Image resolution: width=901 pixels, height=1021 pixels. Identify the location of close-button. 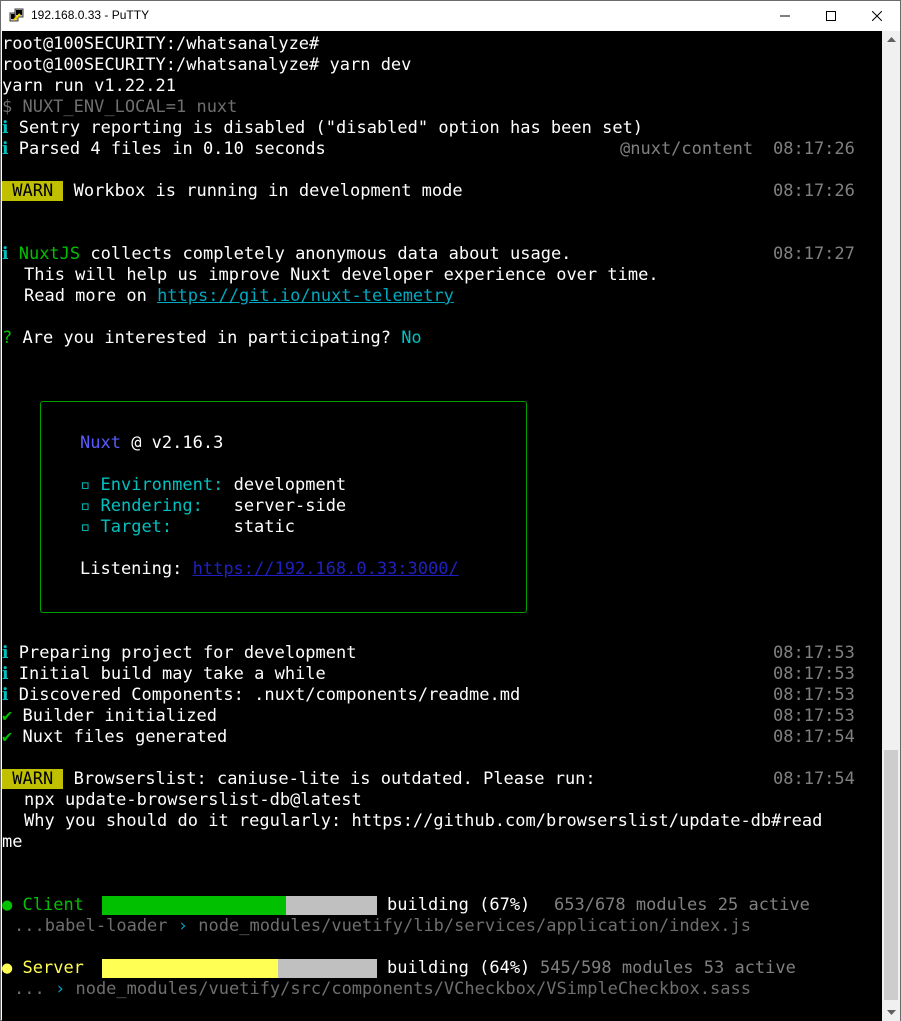
(877, 16).